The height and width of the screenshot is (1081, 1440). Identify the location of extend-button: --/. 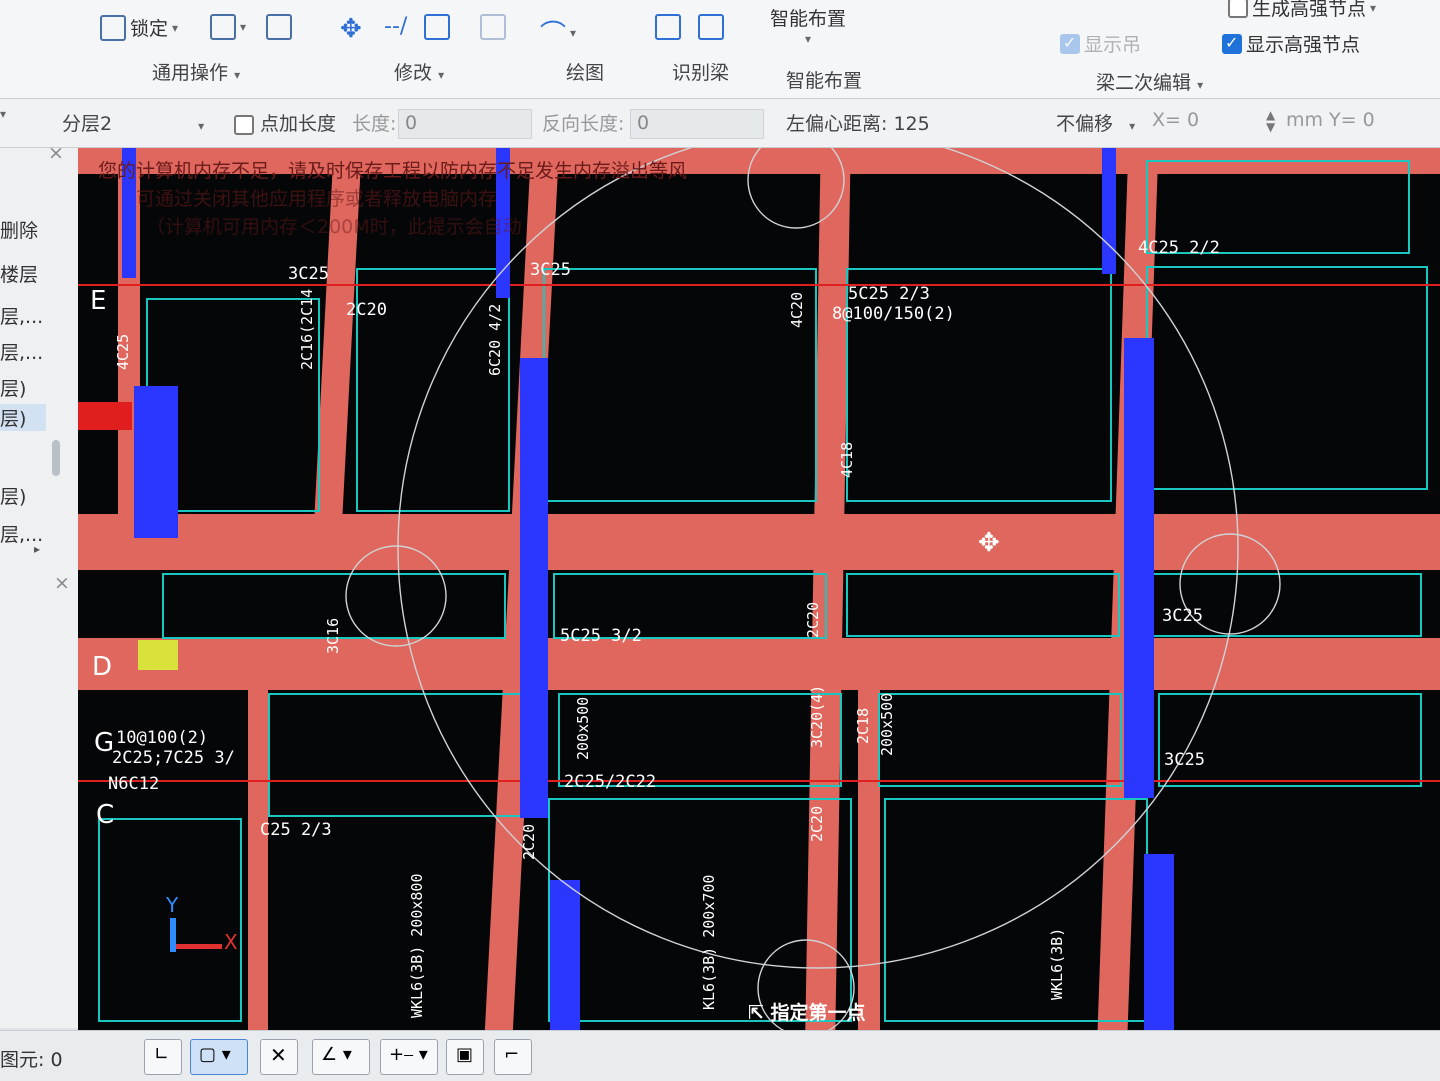
(395, 26).